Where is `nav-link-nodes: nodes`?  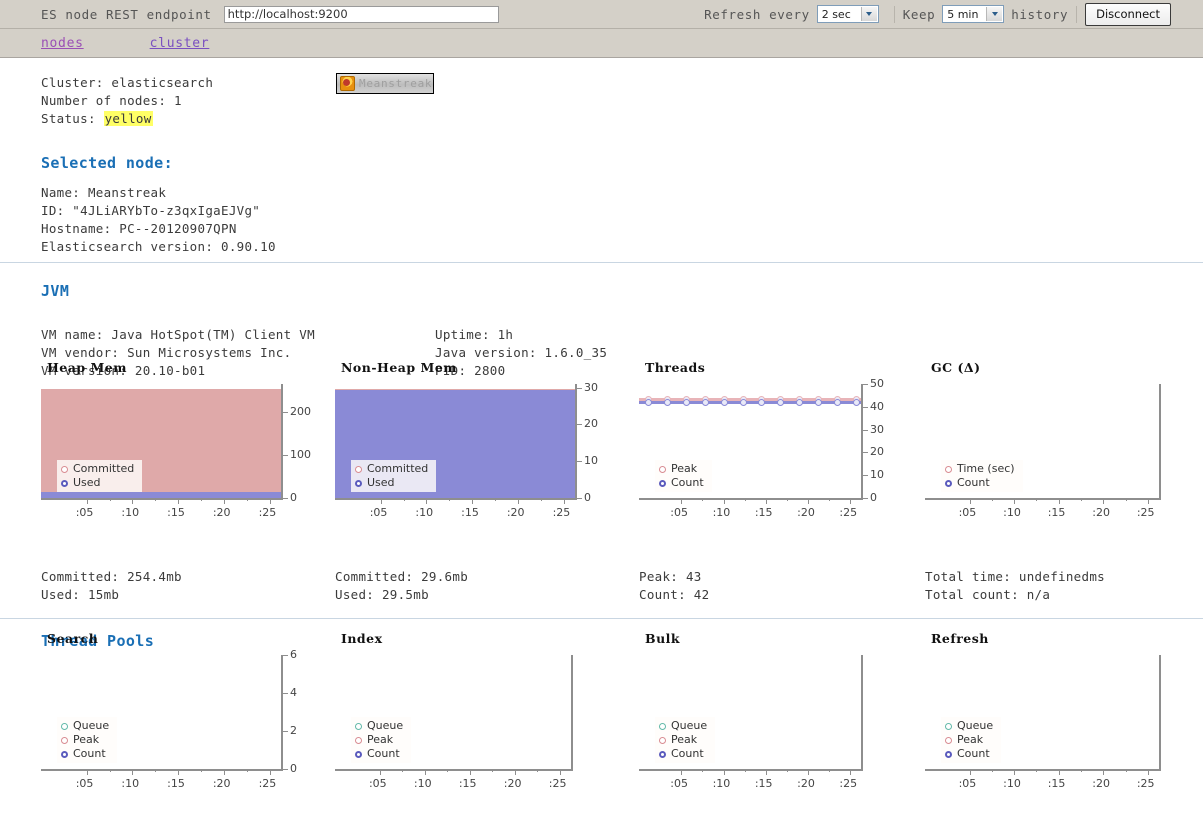 nav-link-nodes: nodes is located at coordinates (62, 43).